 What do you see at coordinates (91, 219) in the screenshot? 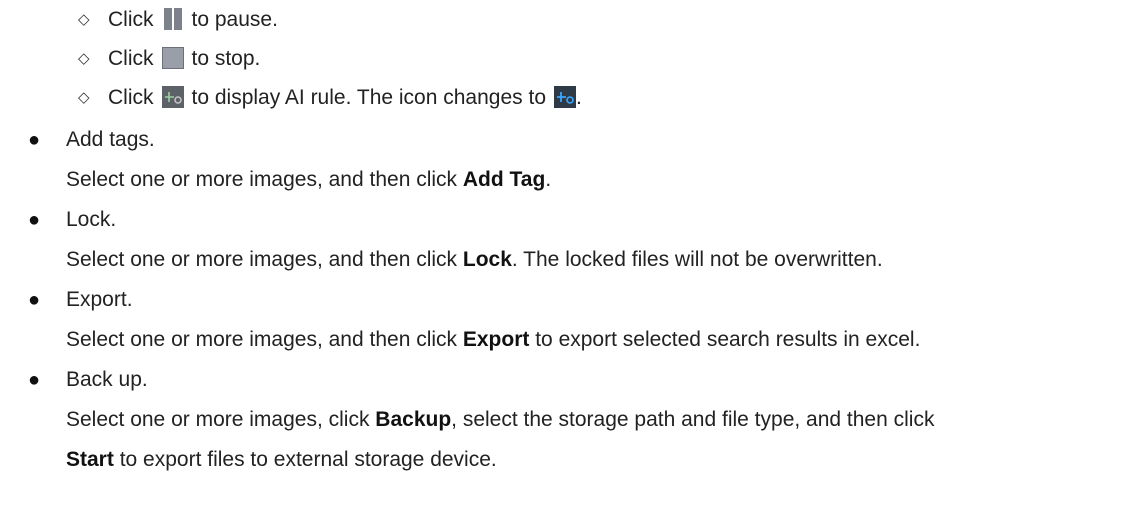
I see `item-title: Lock.` at bounding box center [91, 219].